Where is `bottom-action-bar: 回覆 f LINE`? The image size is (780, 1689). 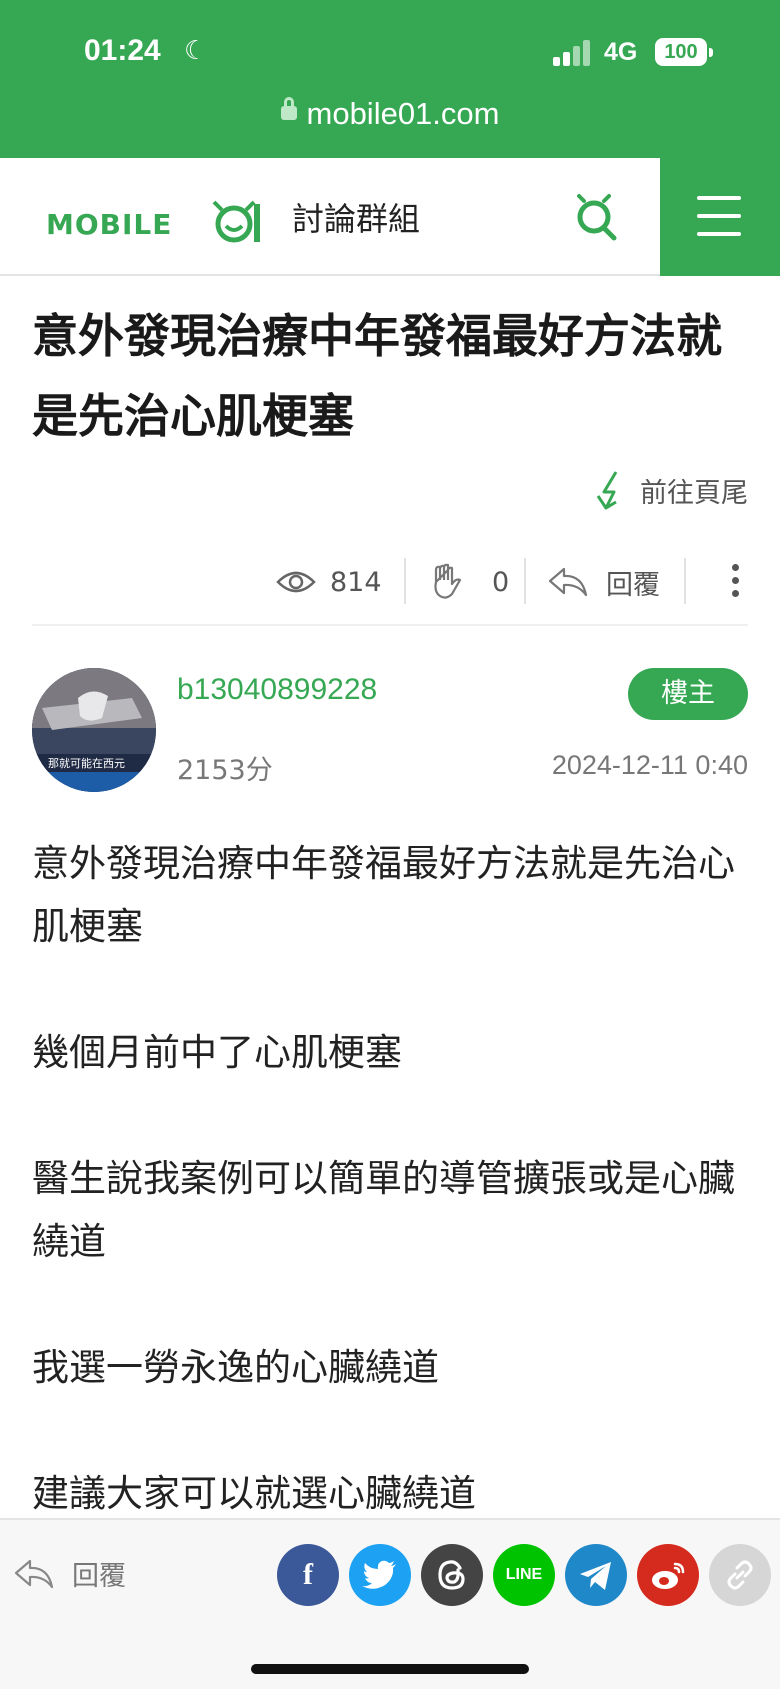
bottom-action-bar: 回覆 f LINE is located at coordinates (390, 1603).